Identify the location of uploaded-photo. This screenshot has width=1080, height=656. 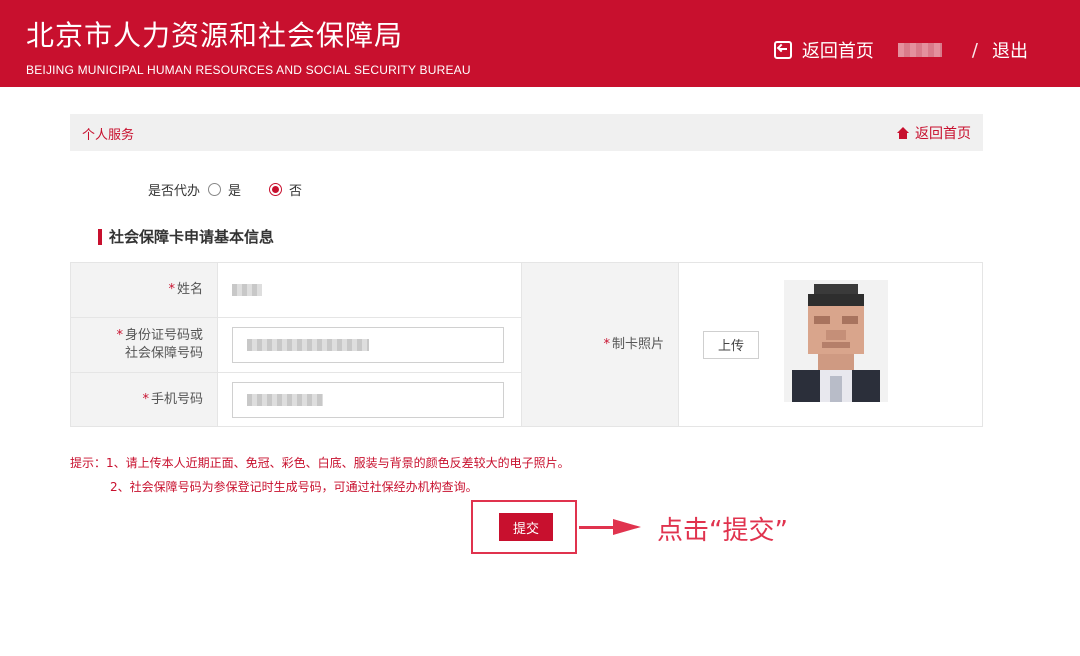
(836, 341).